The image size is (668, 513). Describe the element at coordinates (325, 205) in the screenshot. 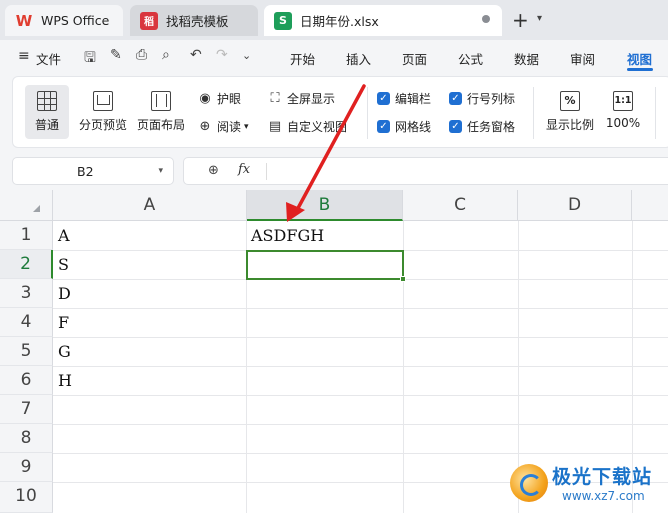

I see `column-header-b: B` at that location.